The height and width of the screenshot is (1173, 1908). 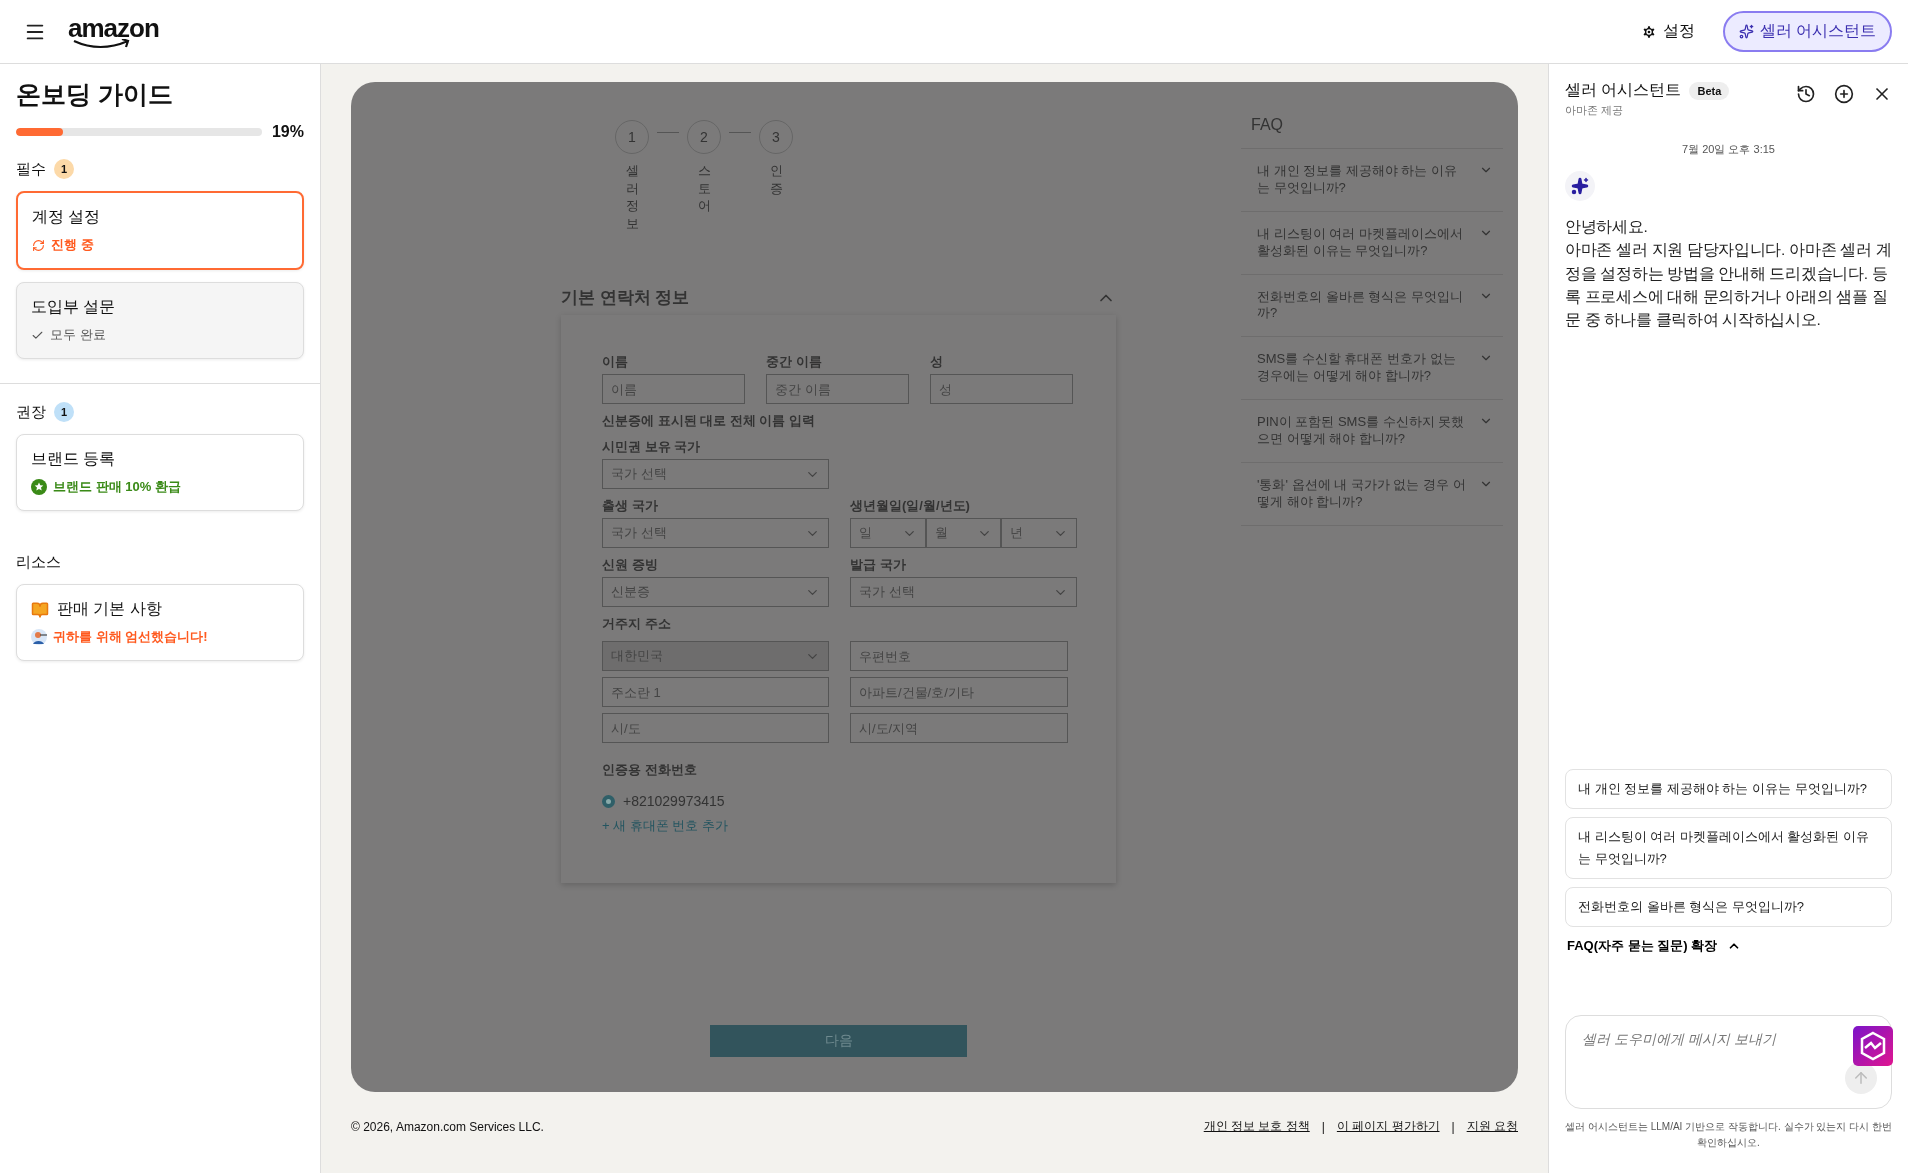 I want to click on faq-title: FAQ, so click(x=1372, y=132).